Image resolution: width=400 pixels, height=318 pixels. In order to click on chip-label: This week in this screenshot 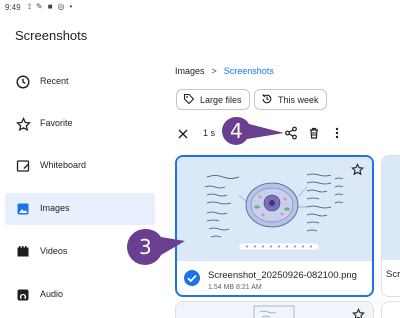, I will do `click(298, 99)`.